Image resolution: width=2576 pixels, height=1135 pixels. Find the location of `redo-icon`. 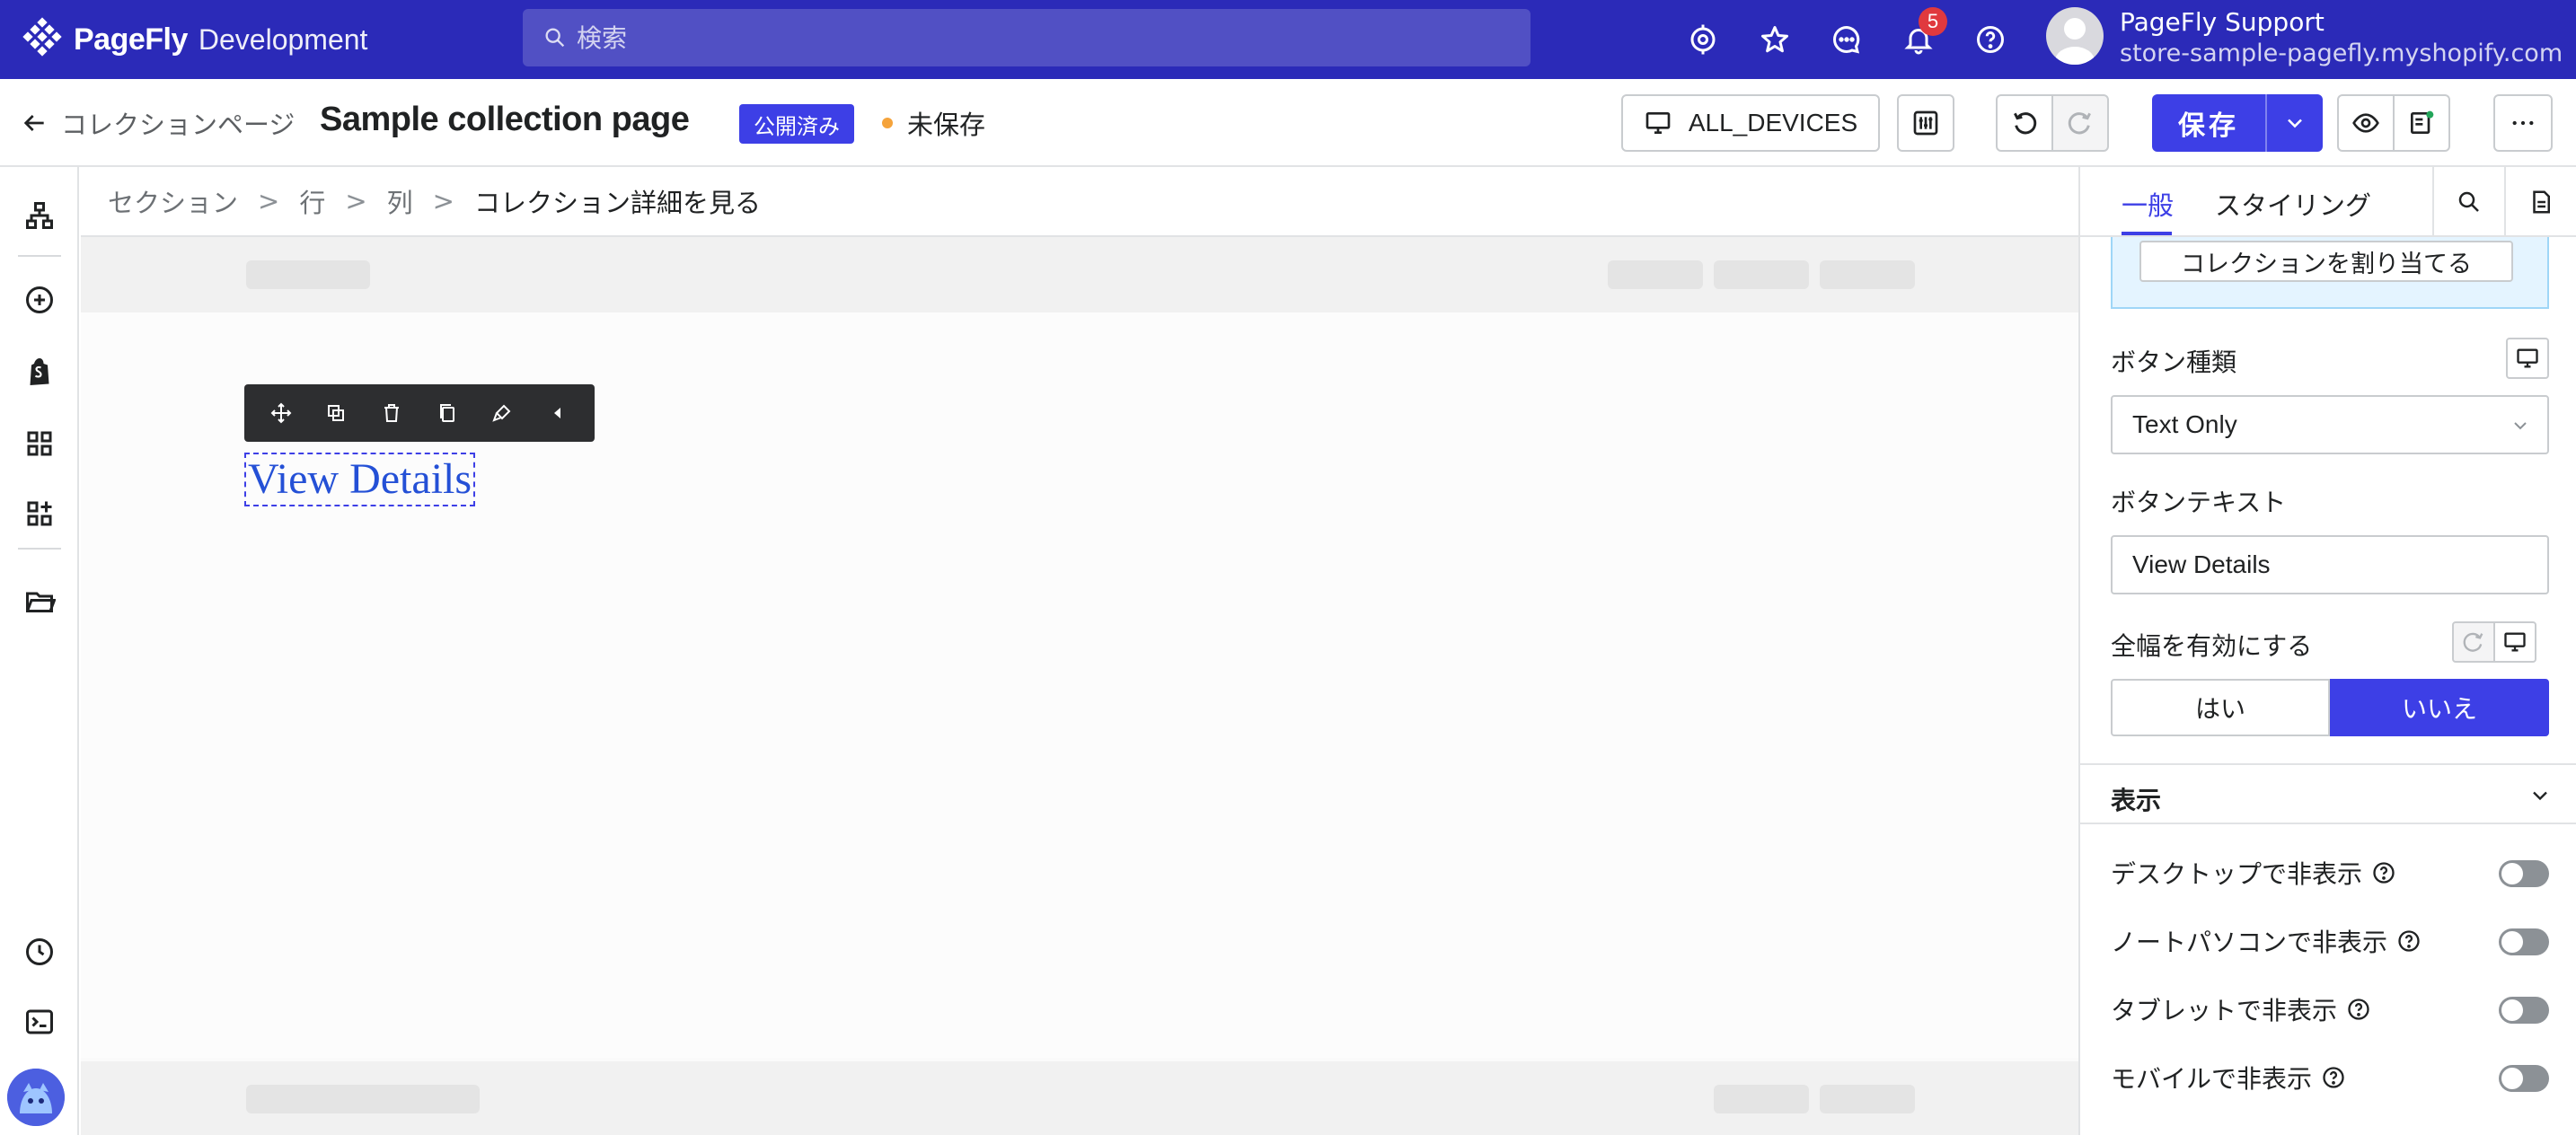

redo-icon is located at coordinates (2079, 123).